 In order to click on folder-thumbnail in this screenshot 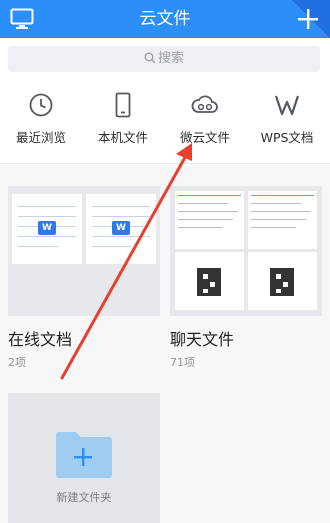, I will do `click(246, 251)`.